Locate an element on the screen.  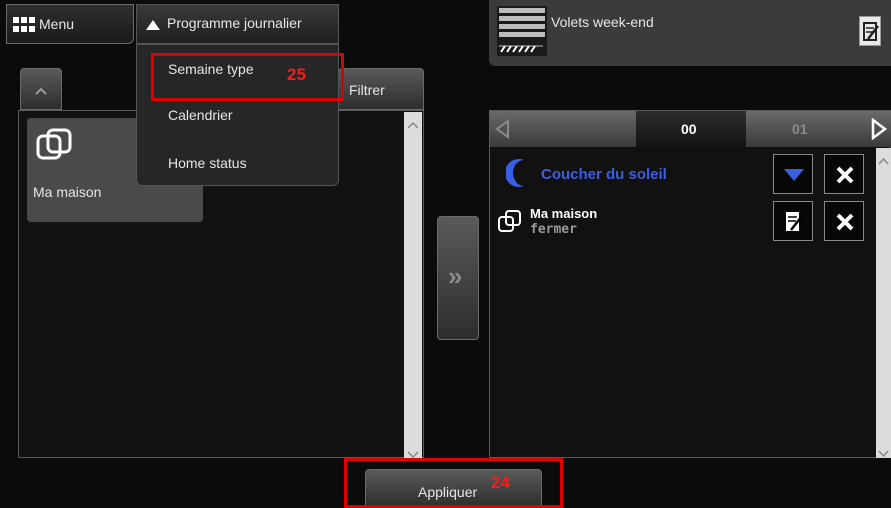
timeline-hour-label: 00 is located at coordinates (689, 129).